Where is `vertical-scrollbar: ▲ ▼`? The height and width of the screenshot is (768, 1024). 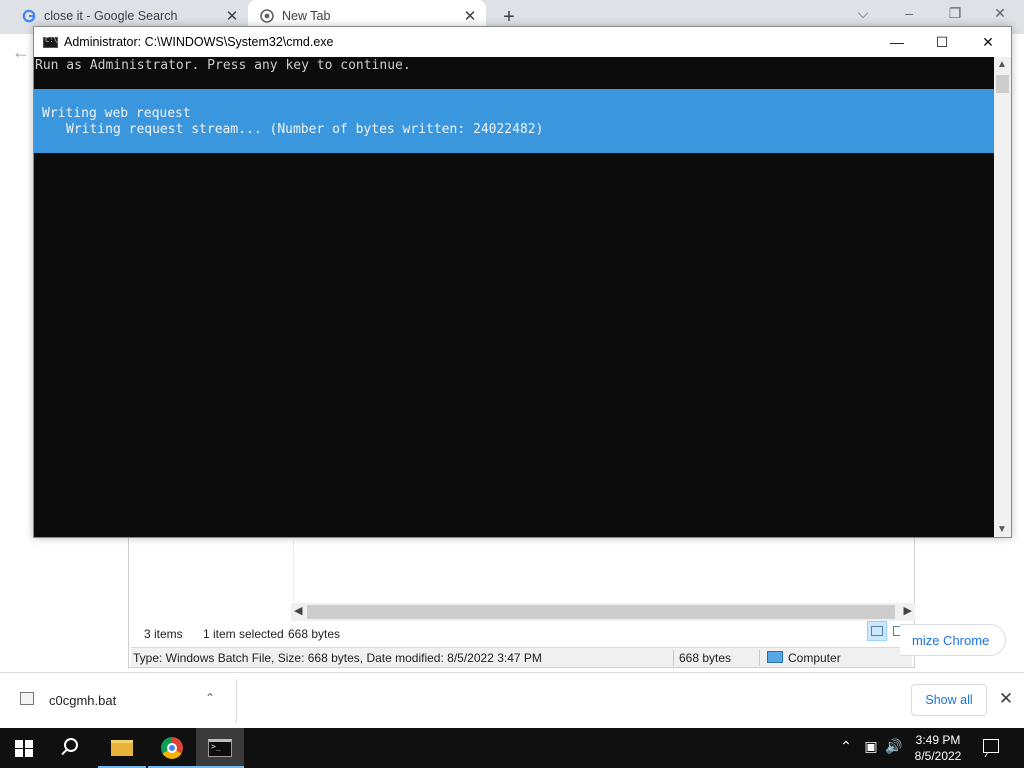
vertical-scrollbar: ▲ ▼ is located at coordinates (1002, 297).